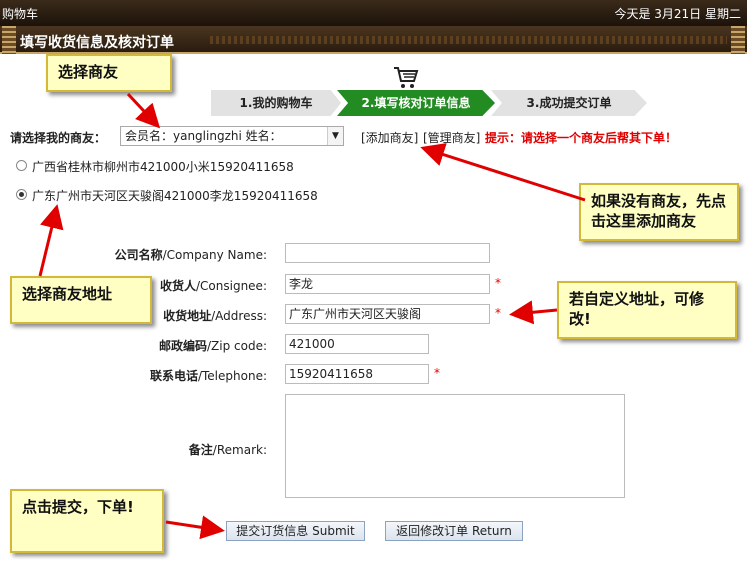 The width and height of the screenshot is (747, 564). Describe the element at coordinates (647, 310) in the screenshot. I see `callout-custom-address: 若自定义地址，可修改!` at that location.